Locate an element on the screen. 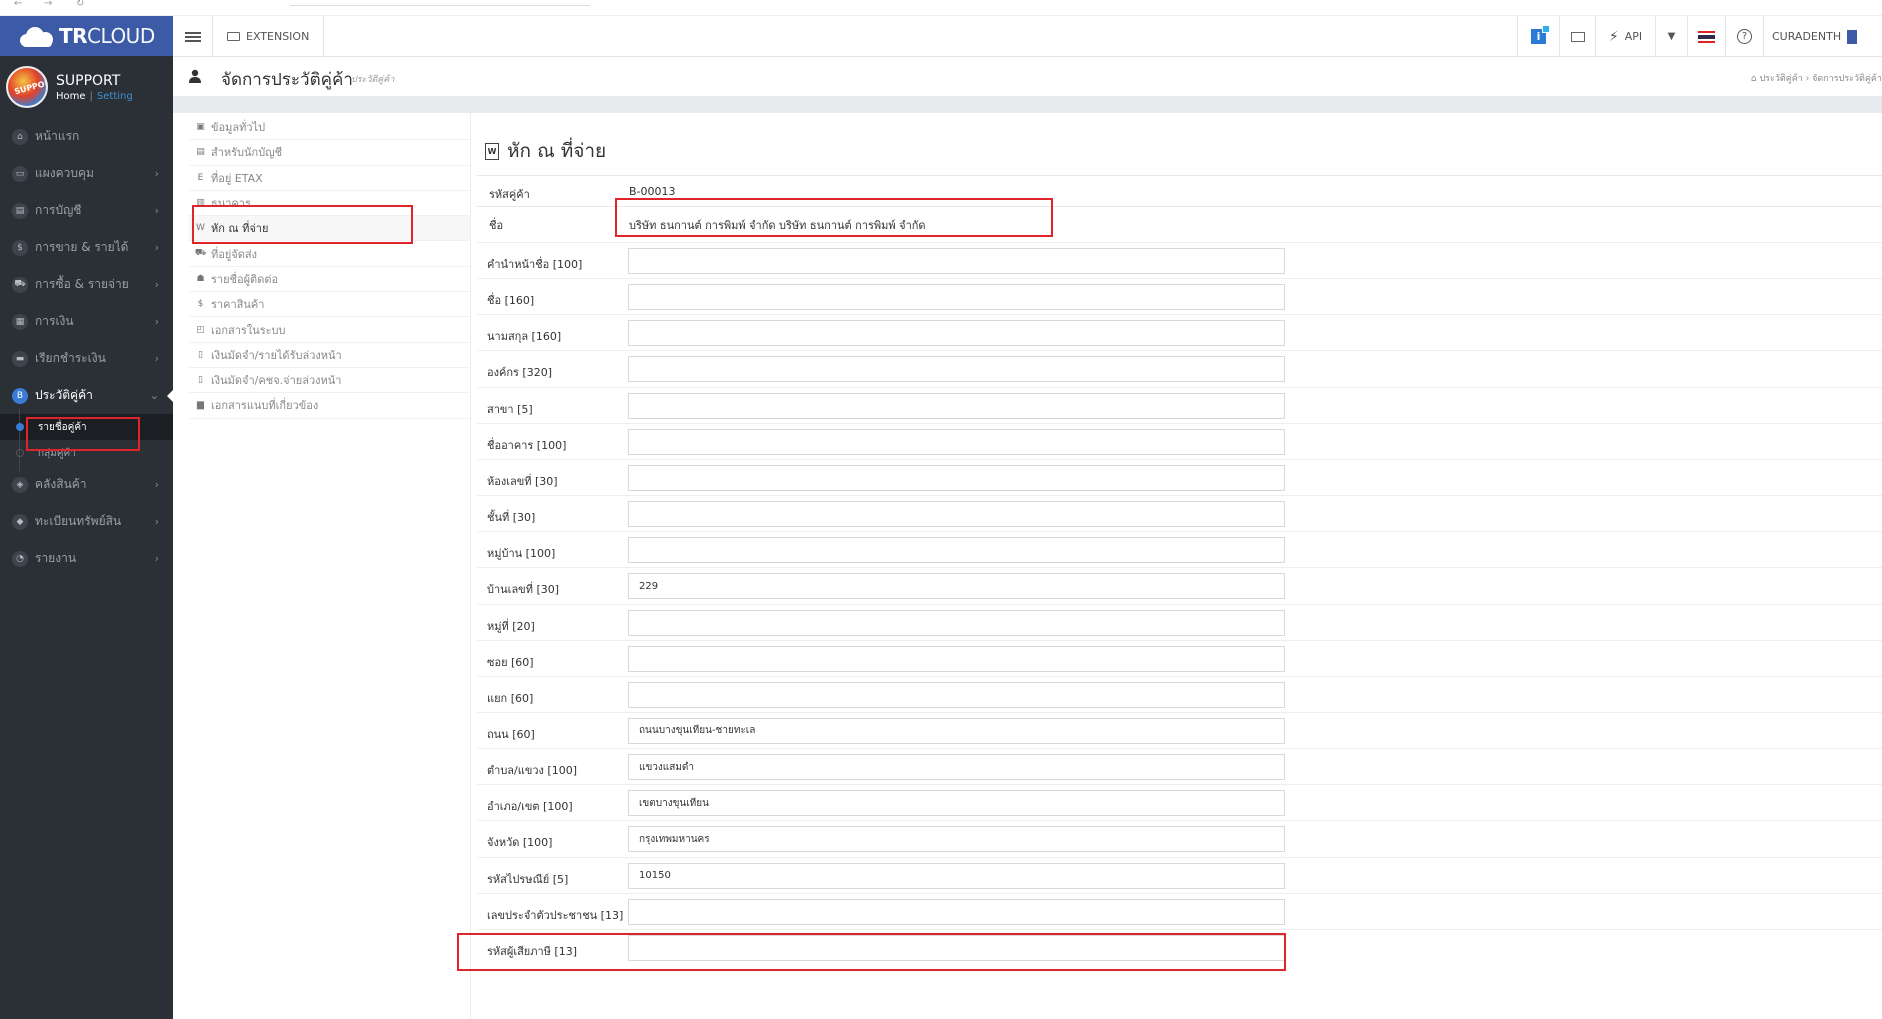  form-row: แยก [60] is located at coordinates (1179, 693).